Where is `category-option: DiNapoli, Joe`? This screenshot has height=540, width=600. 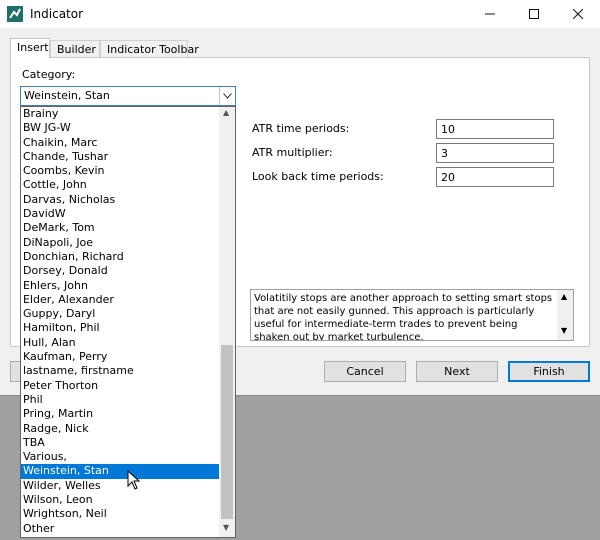 category-option: DiNapoli, Joe is located at coordinates (120, 243).